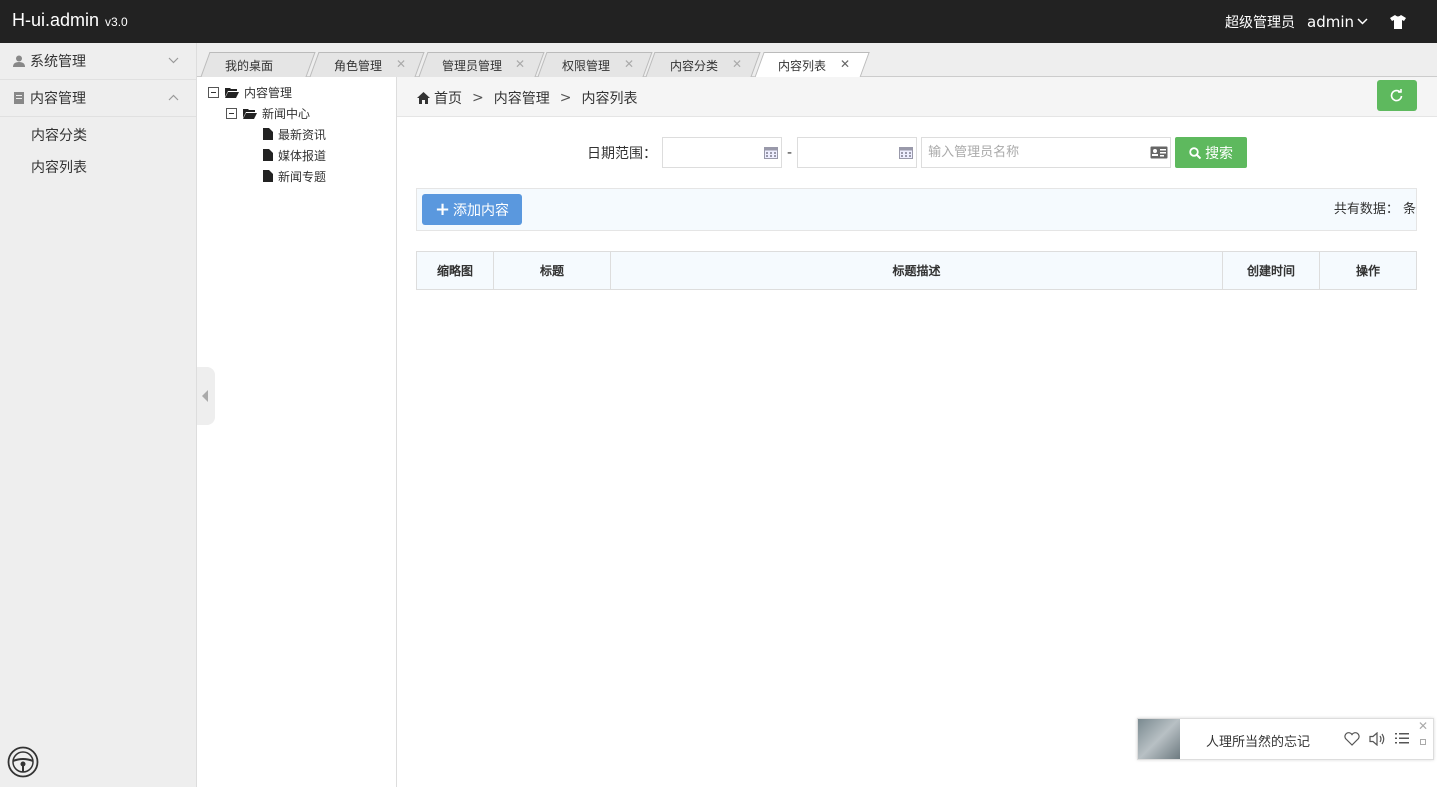 Image resolution: width=1437 pixels, height=787 pixels. I want to click on sidebar: 系统管理 内容管理 内容分类 内容列表, so click(98, 415).